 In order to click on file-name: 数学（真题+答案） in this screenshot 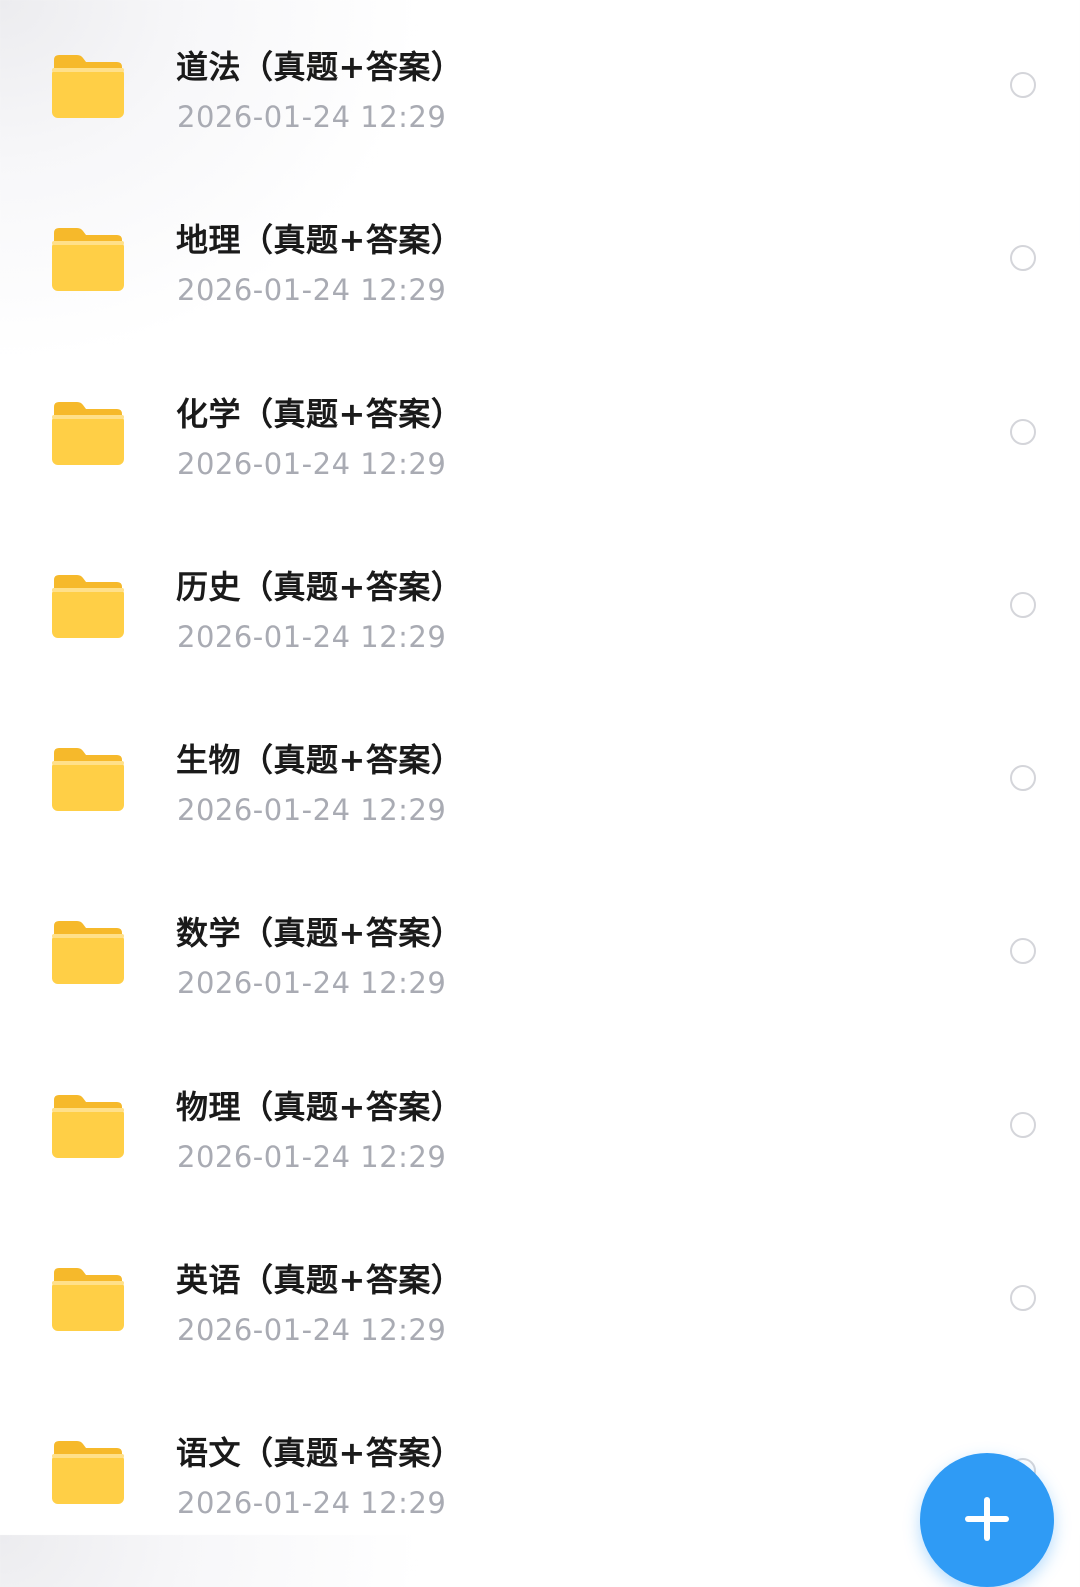, I will do `click(320, 933)`.